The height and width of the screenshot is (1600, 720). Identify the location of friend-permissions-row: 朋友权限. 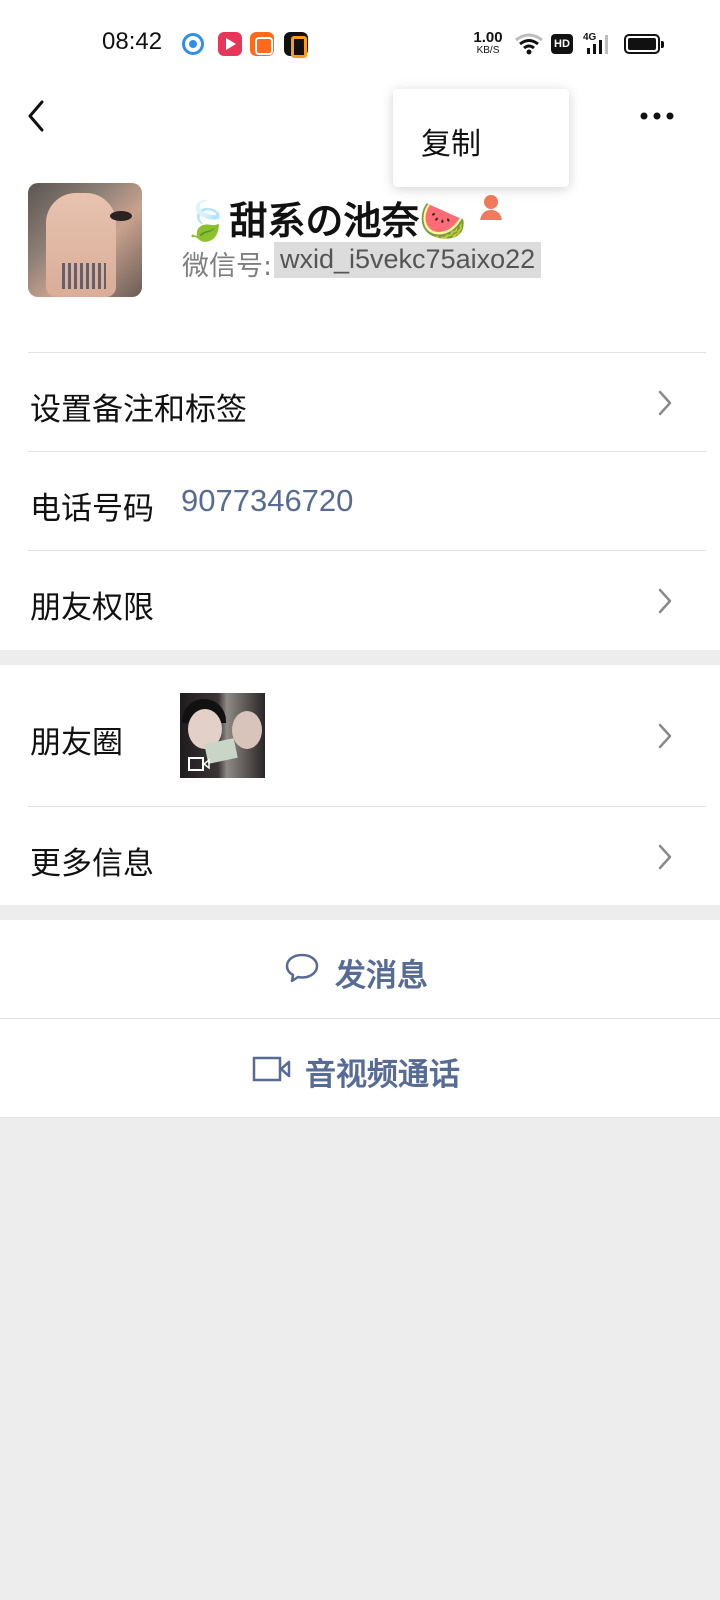
(360, 600).